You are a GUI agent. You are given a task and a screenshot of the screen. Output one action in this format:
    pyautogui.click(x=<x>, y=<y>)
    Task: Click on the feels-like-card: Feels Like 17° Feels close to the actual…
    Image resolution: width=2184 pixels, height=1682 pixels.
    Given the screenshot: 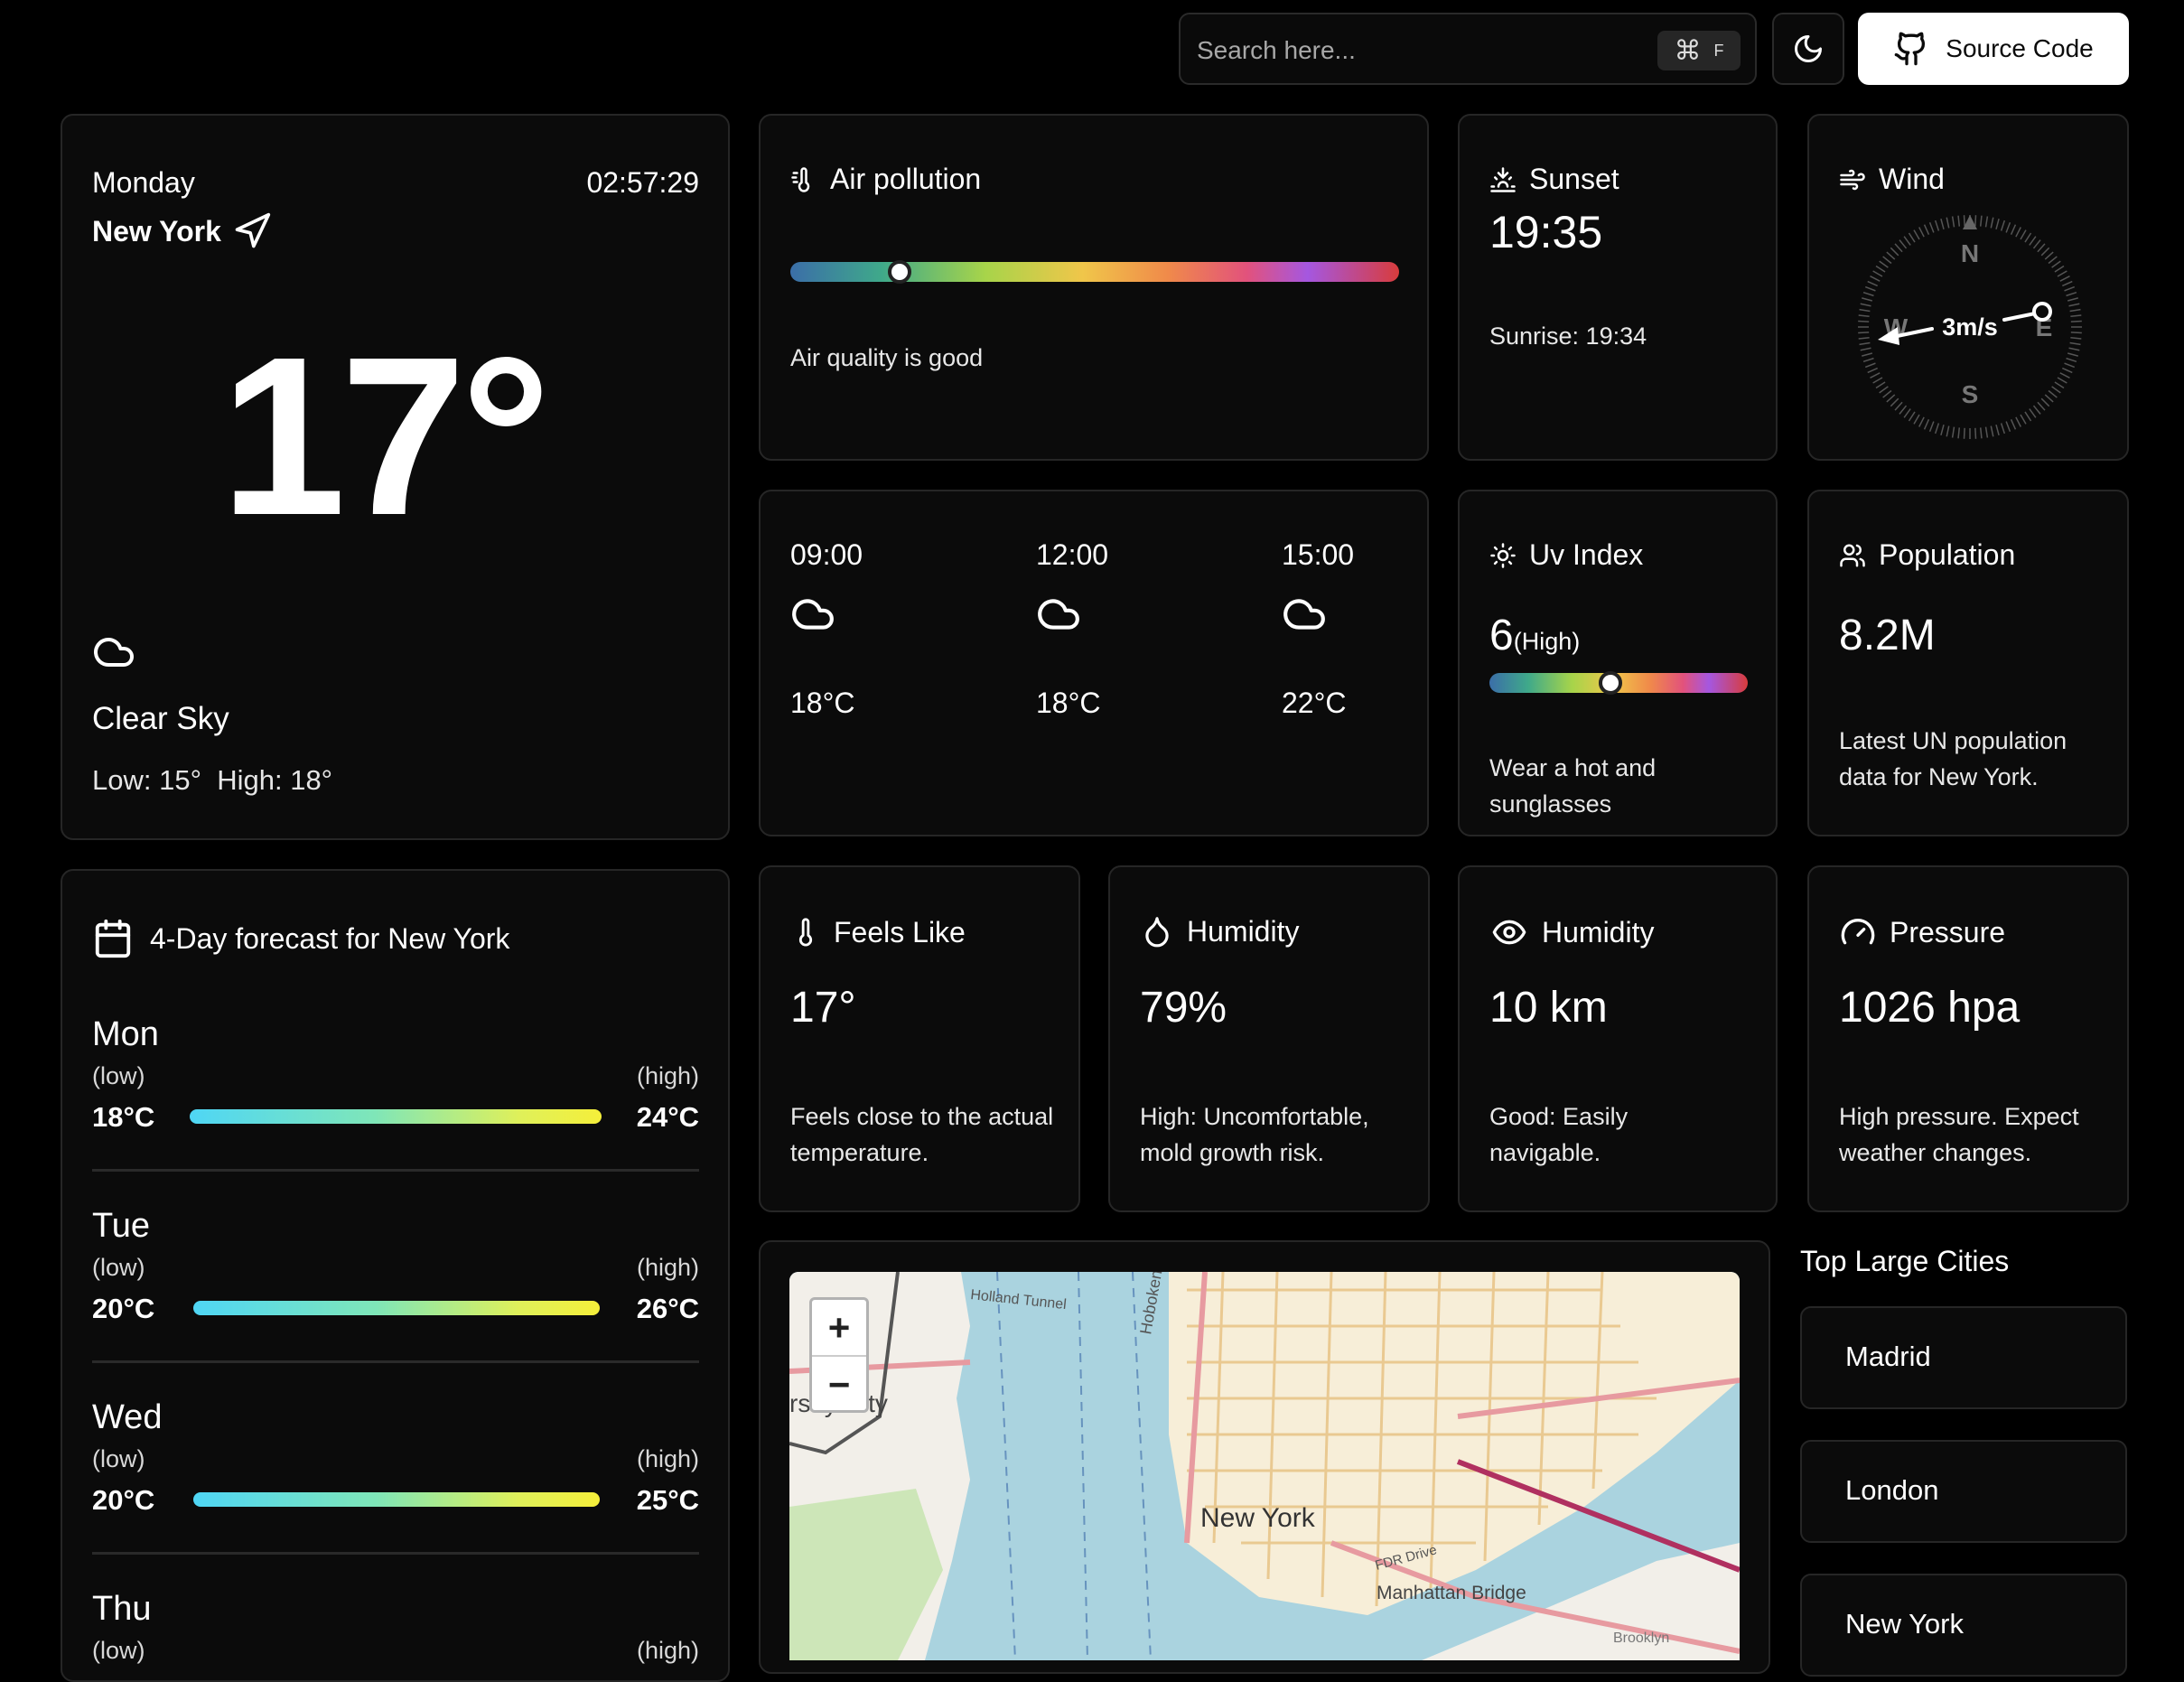 What is the action you would take?
    pyautogui.click(x=919, y=1038)
    